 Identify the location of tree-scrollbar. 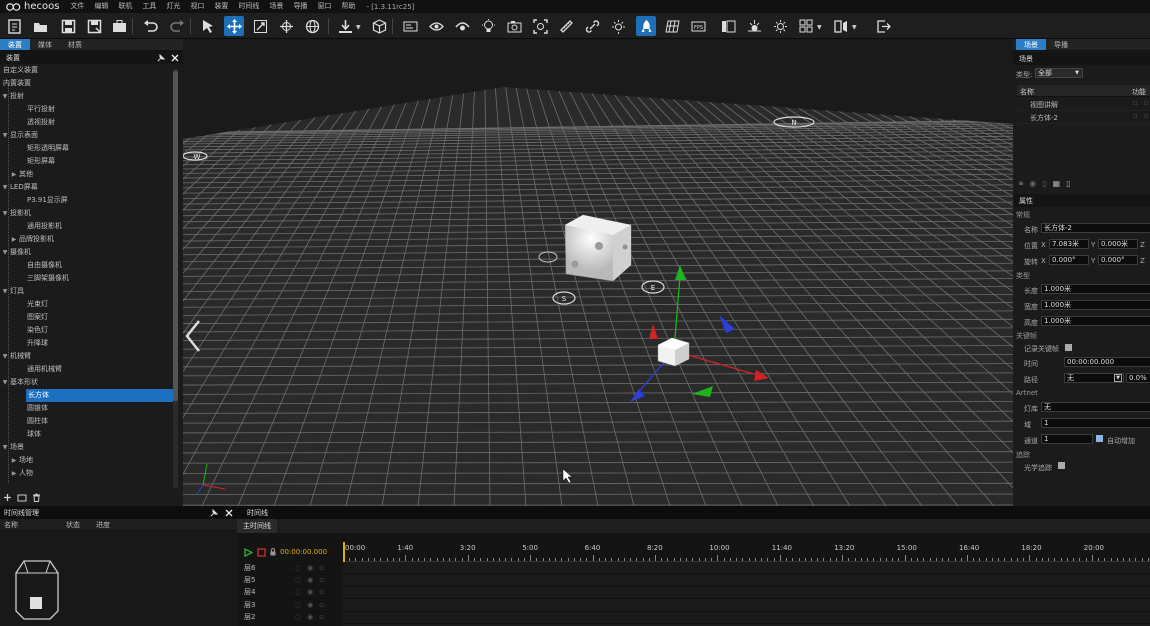
(175, 279).